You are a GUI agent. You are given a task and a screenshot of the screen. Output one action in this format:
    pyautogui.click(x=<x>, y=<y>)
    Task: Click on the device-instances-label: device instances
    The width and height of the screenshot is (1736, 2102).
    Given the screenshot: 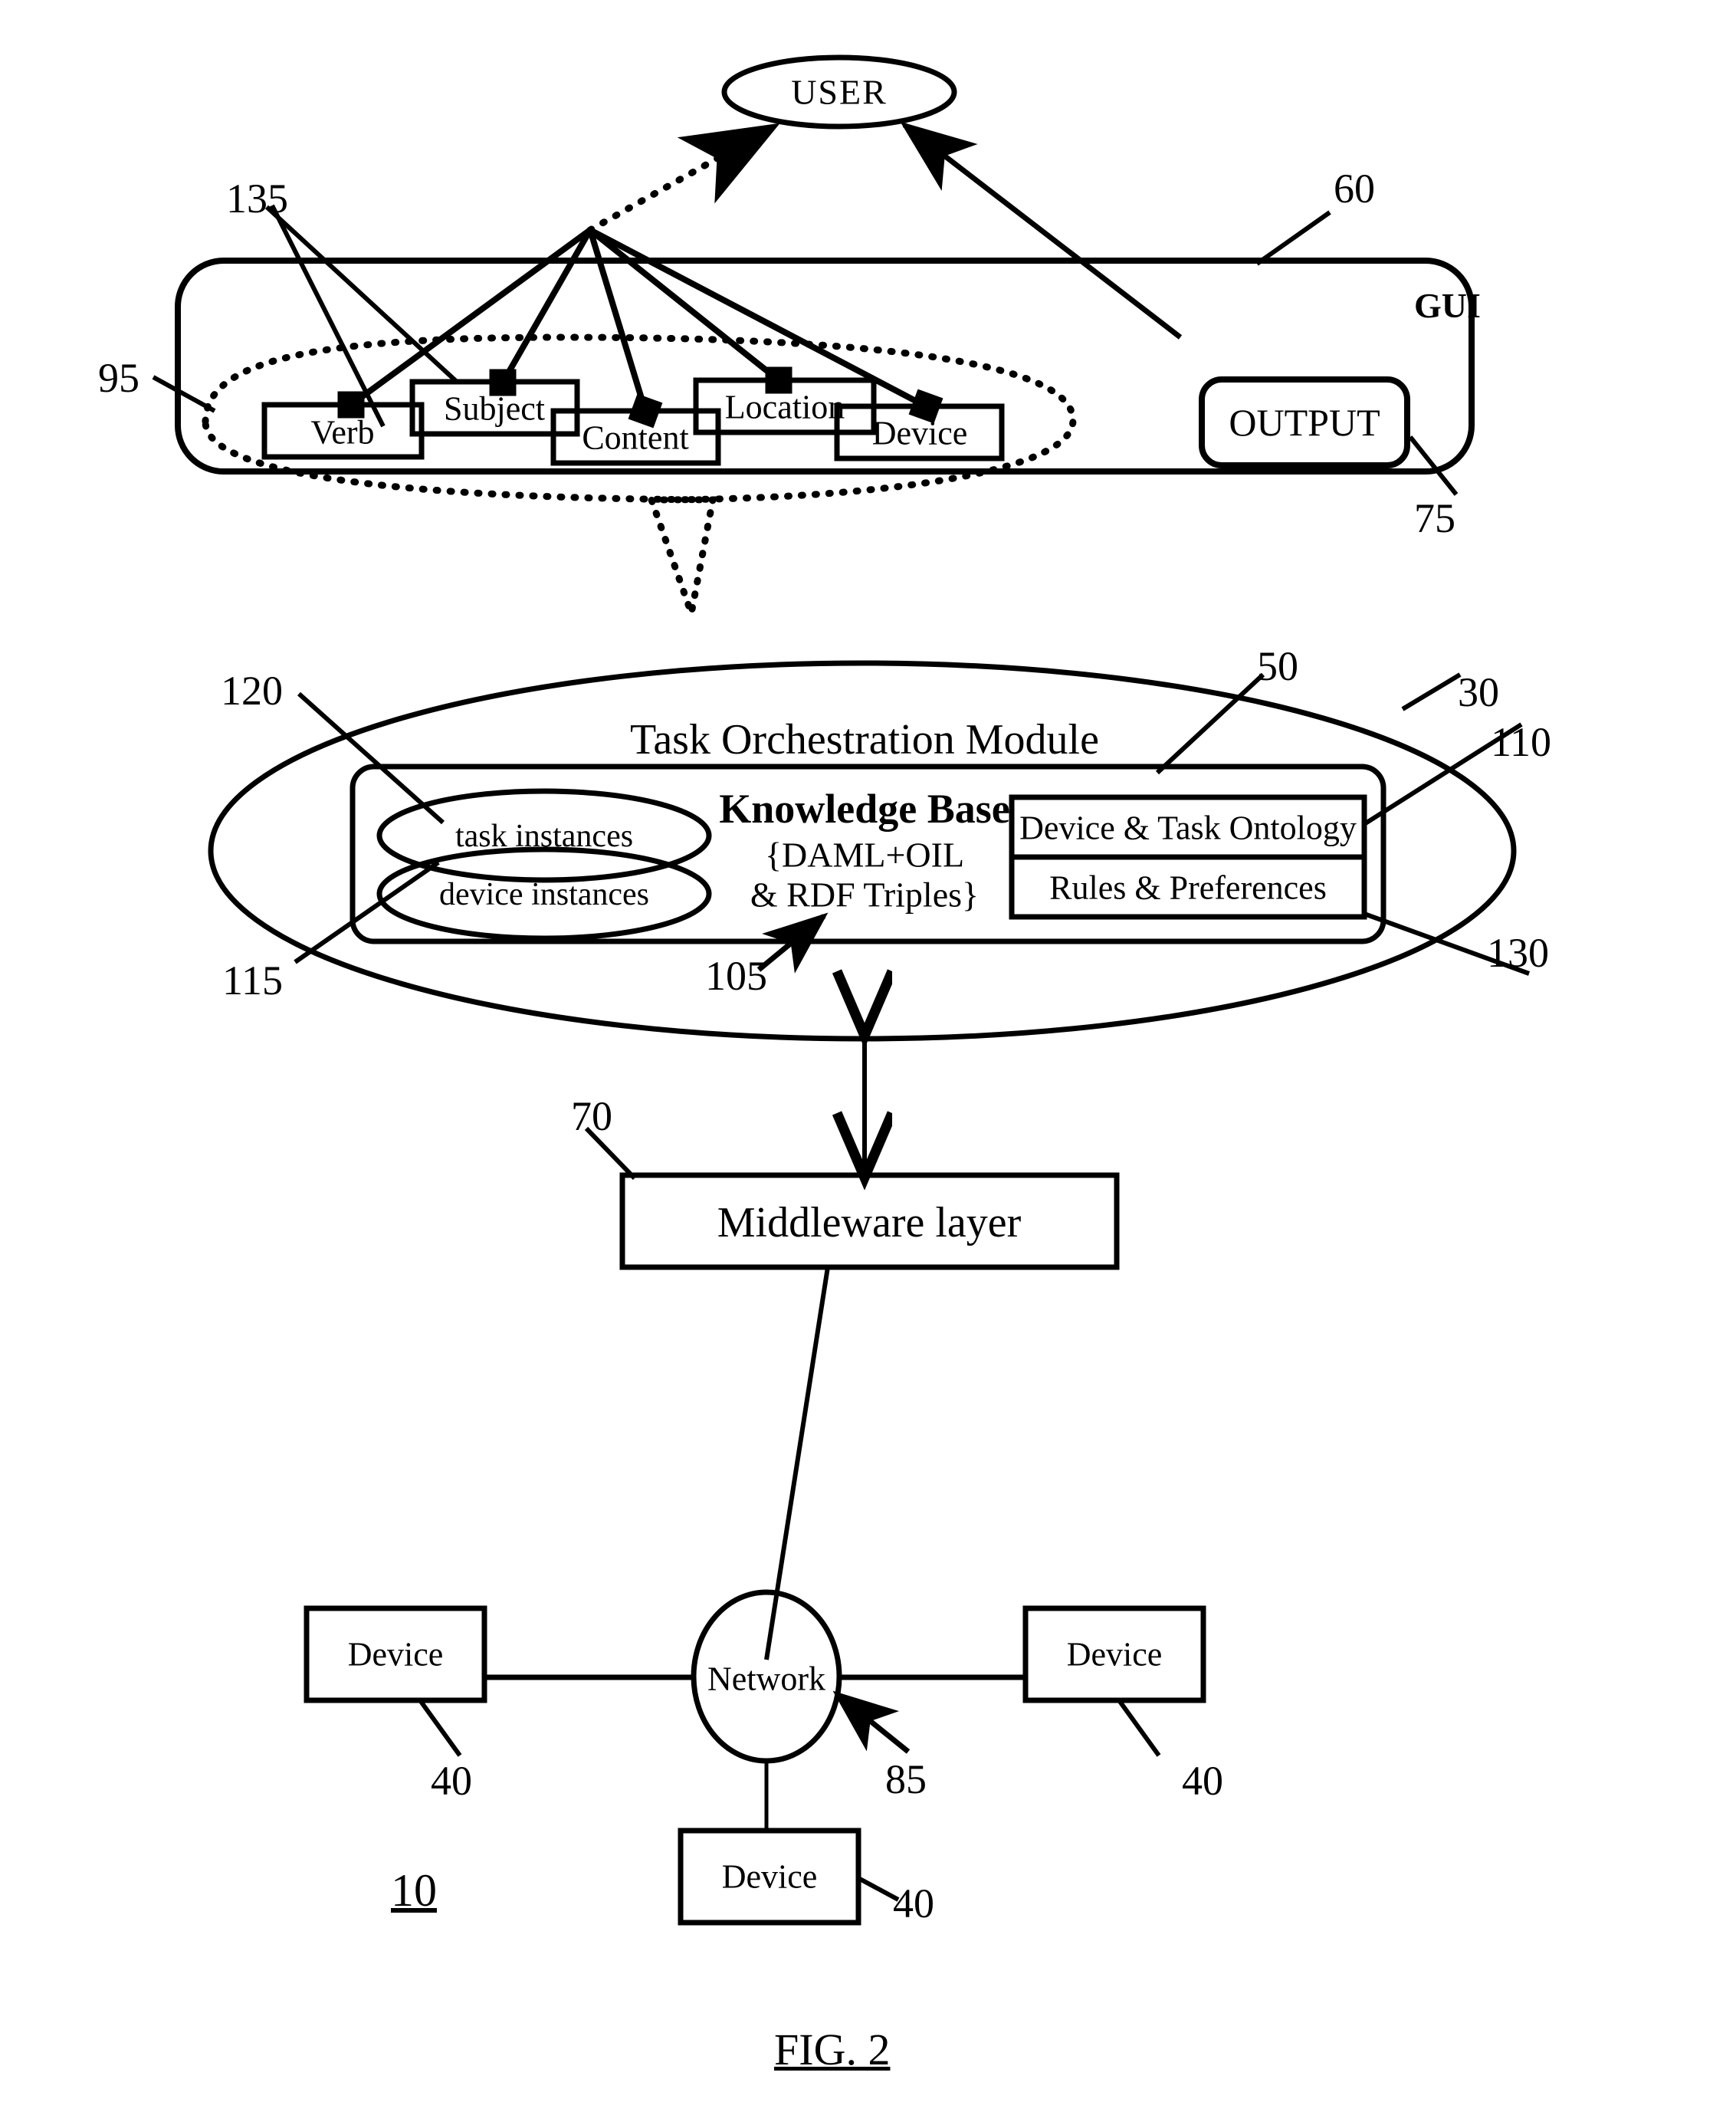 What is the action you would take?
    pyautogui.click(x=544, y=895)
    